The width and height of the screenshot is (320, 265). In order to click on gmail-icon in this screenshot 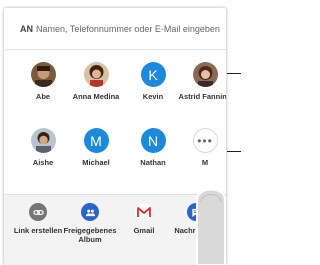, I will do `click(144, 212)`.